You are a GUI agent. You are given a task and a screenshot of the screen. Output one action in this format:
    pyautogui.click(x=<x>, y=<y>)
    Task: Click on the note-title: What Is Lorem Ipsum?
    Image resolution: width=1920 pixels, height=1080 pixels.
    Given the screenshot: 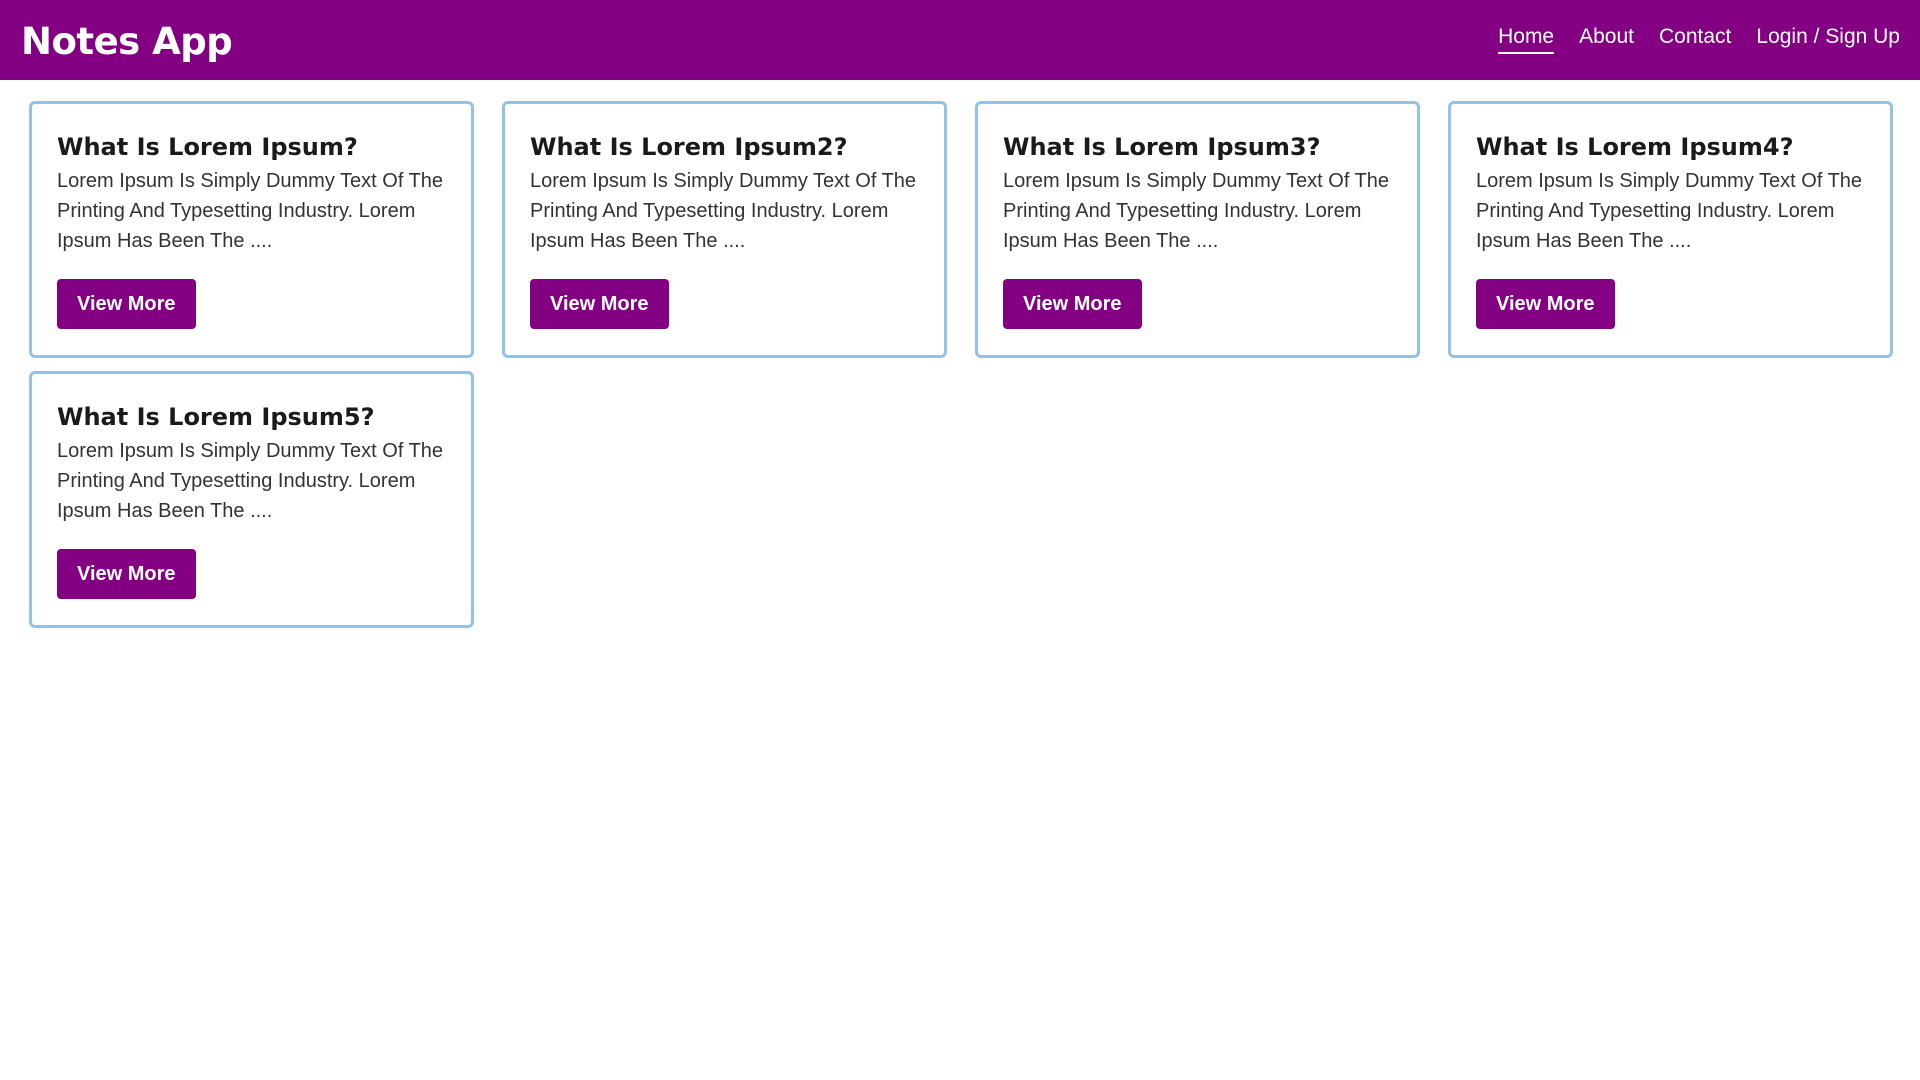 What is the action you would take?
    pyautogui.click(x=207, y=147)
    